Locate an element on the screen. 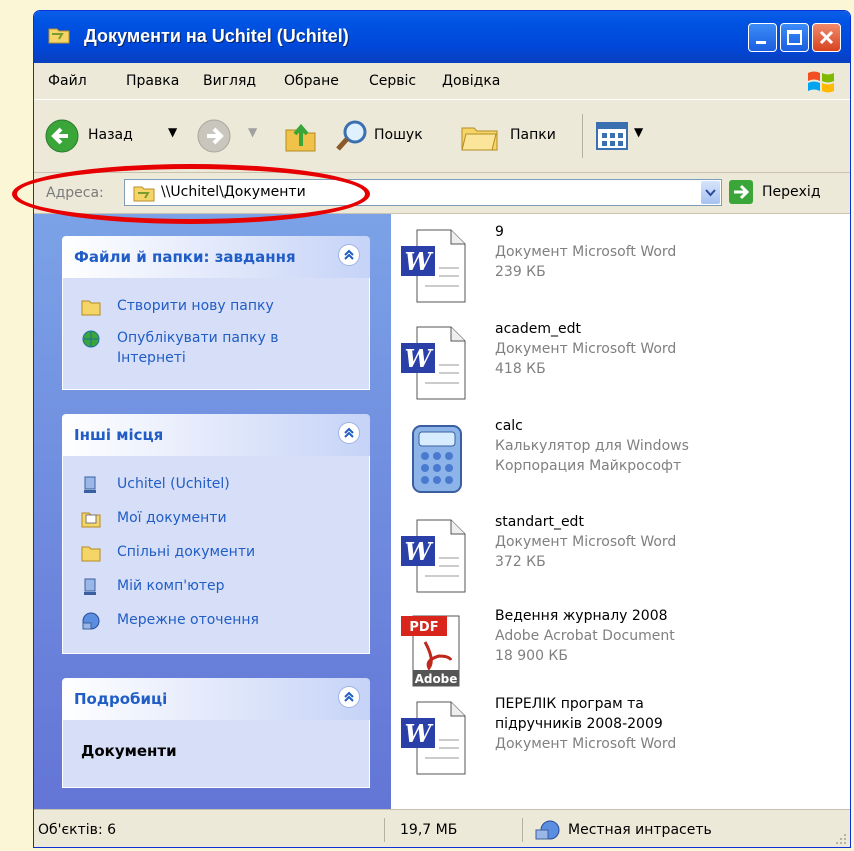 Image resolution: width=854 pixels, height=851 pixels. maximize-icon is located at coordinates (794, 37).